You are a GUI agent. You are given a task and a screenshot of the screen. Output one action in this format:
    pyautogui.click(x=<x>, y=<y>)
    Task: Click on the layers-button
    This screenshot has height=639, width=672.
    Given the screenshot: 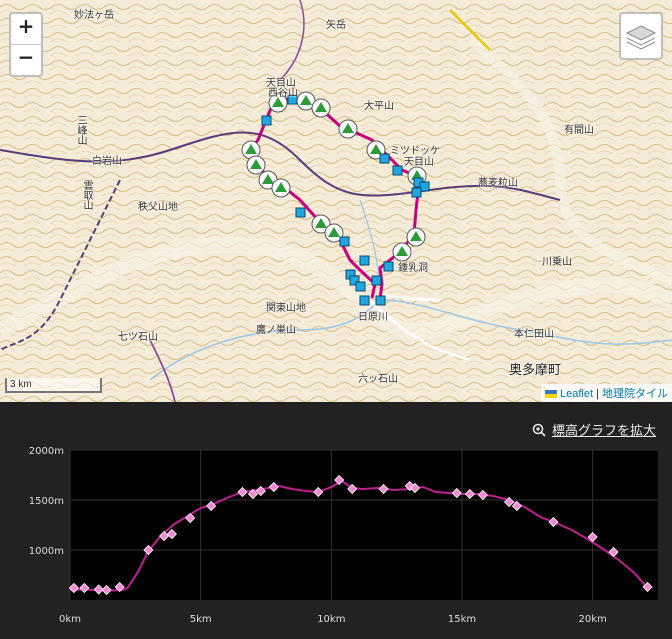 What is the action you would take?
    pyautogui.click(x=641, y=36)
    